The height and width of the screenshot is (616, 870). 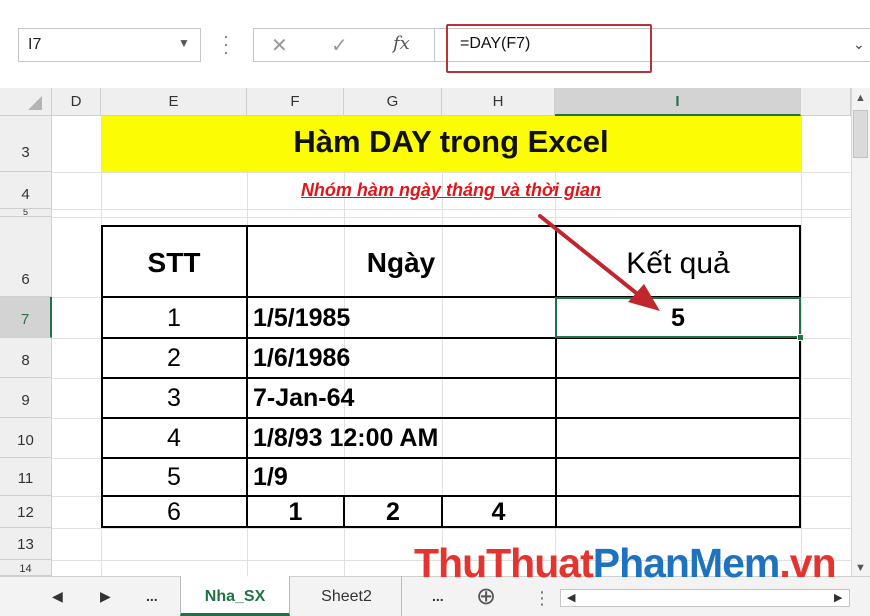 What do you see at coordinates (838, 597) in the screenshot?
I see `scroll-right-icon: ▶` at bounding box center [838, 597].